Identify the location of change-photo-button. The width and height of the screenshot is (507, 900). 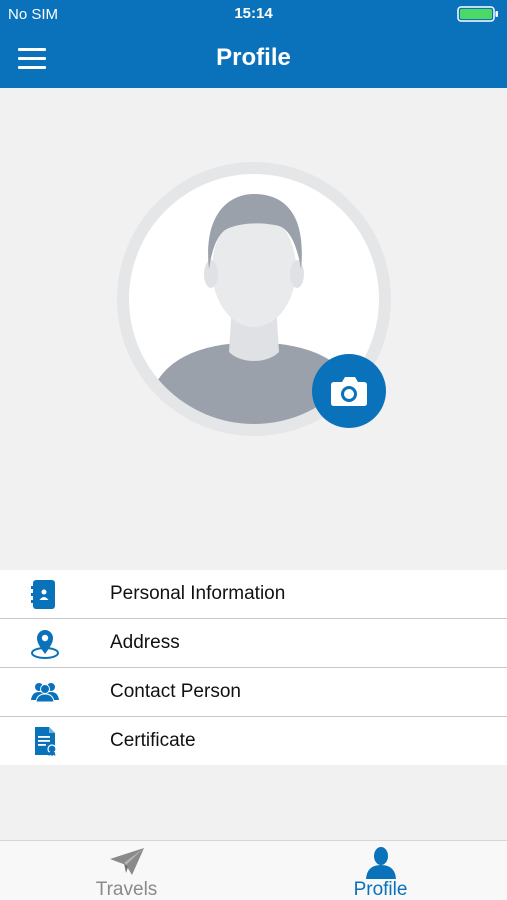
(349, 391).